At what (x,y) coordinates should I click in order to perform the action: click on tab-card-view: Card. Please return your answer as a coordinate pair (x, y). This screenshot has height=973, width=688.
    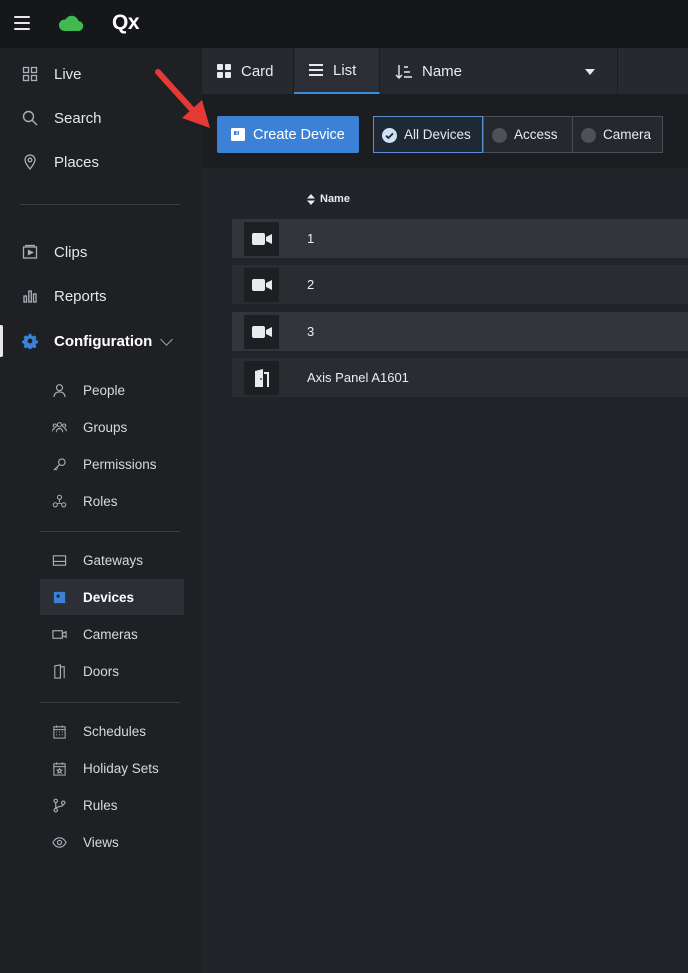
    Looking at the image, I should click on (248, 71).